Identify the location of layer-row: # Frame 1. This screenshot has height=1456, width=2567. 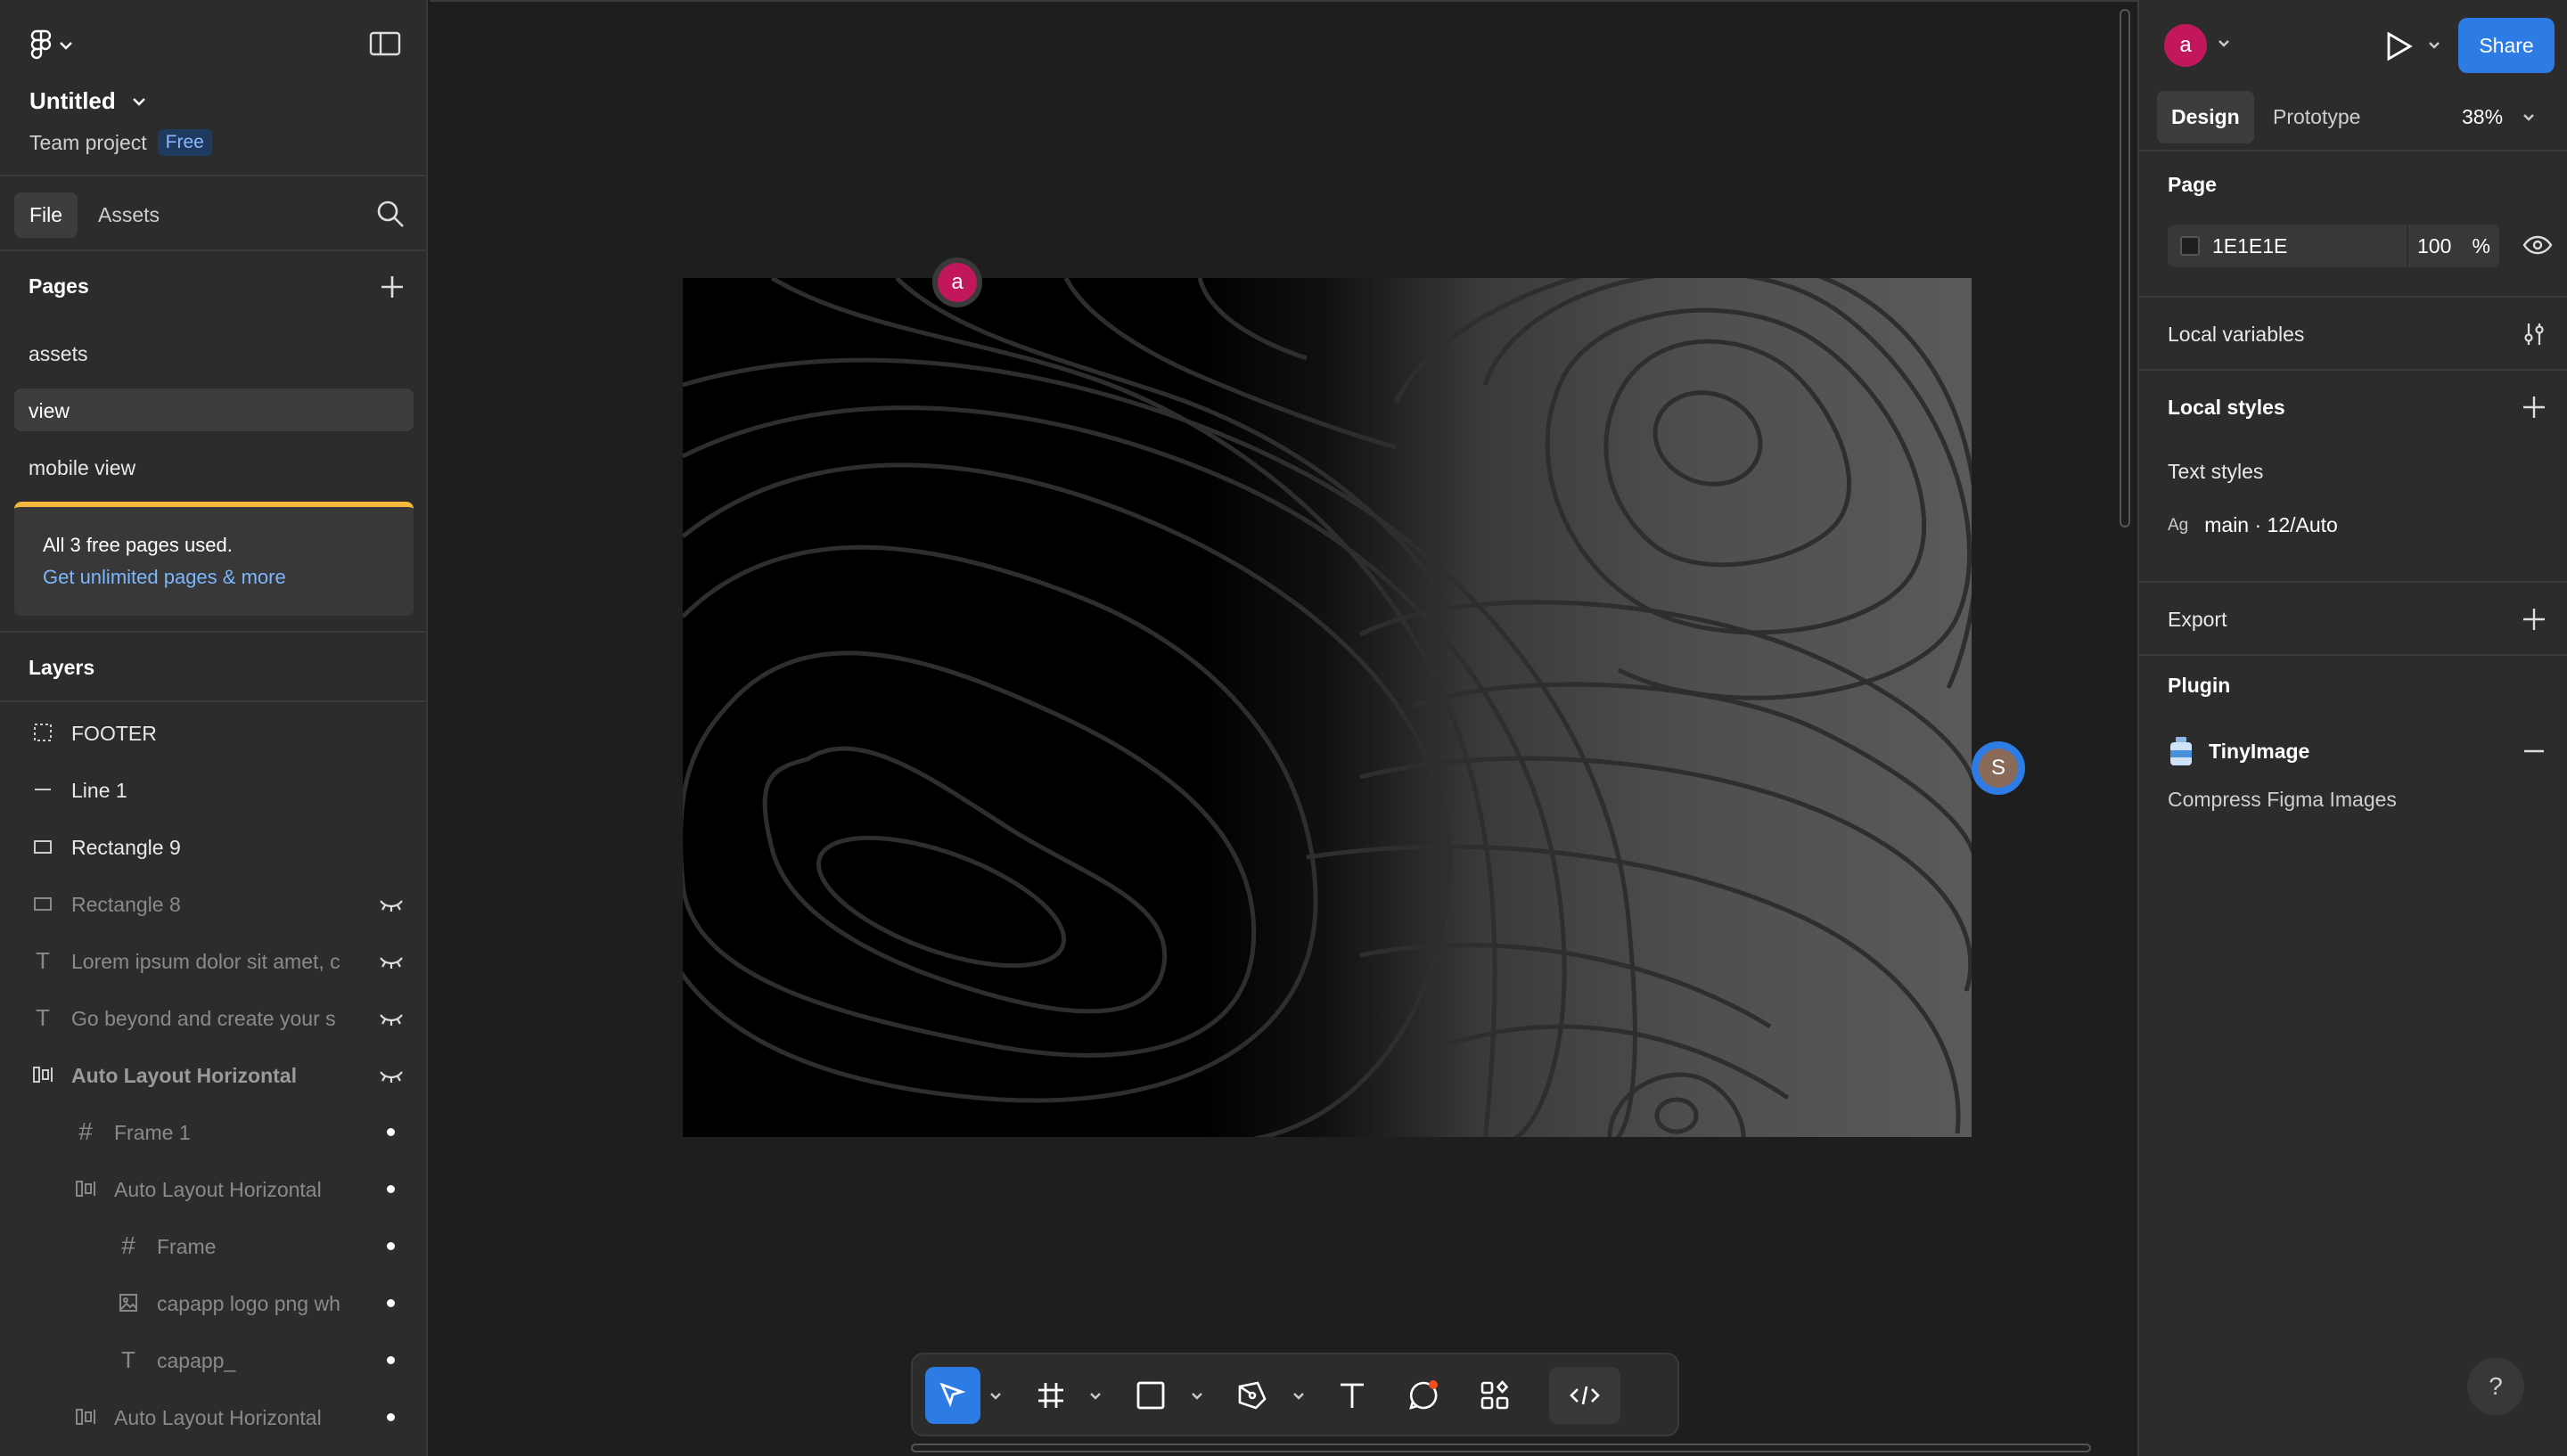
(213, 1131).